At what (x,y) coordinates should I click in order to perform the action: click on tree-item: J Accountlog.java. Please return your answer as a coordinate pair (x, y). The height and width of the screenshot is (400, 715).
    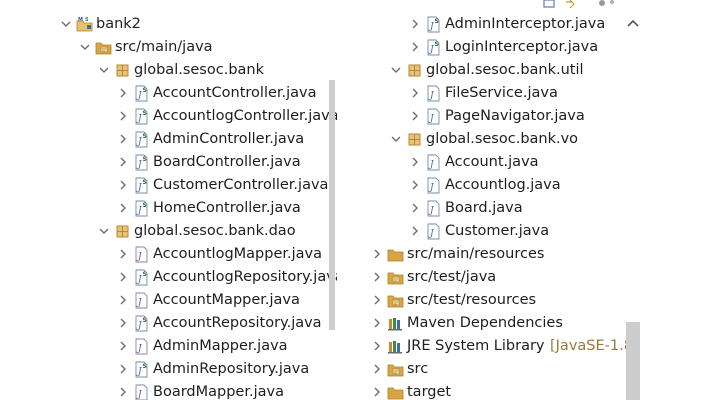
    Looking at the image, I should click on (503, 185).